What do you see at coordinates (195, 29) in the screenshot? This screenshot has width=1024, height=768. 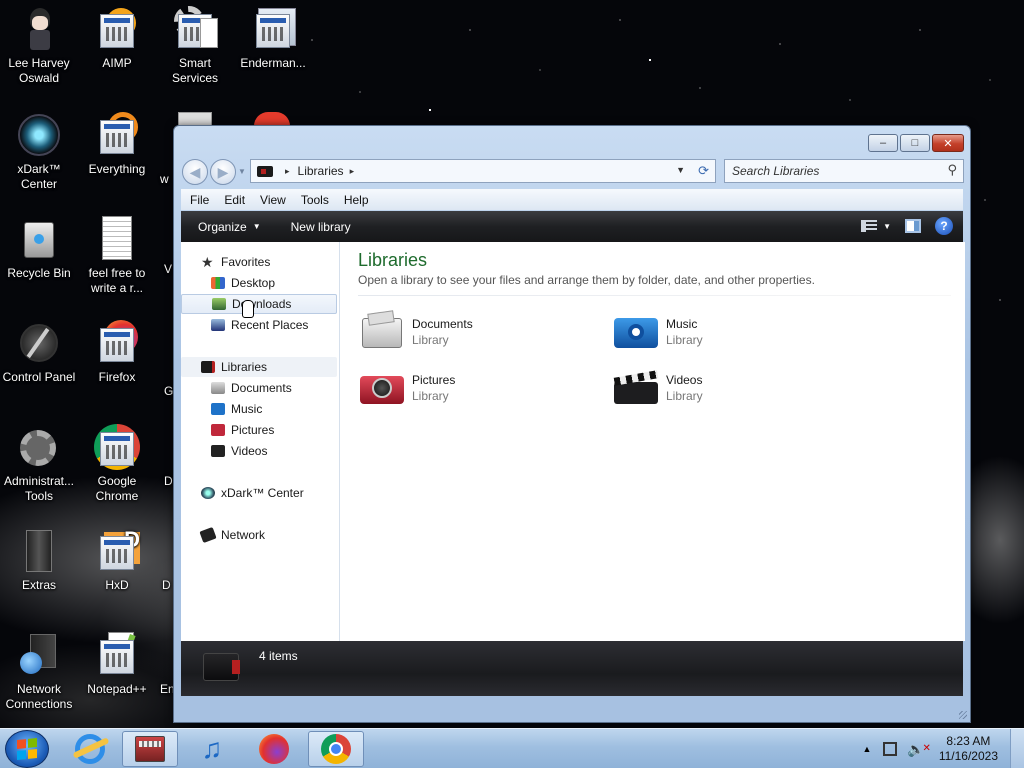 I see `services-icon` at bounding box center [195, 29].